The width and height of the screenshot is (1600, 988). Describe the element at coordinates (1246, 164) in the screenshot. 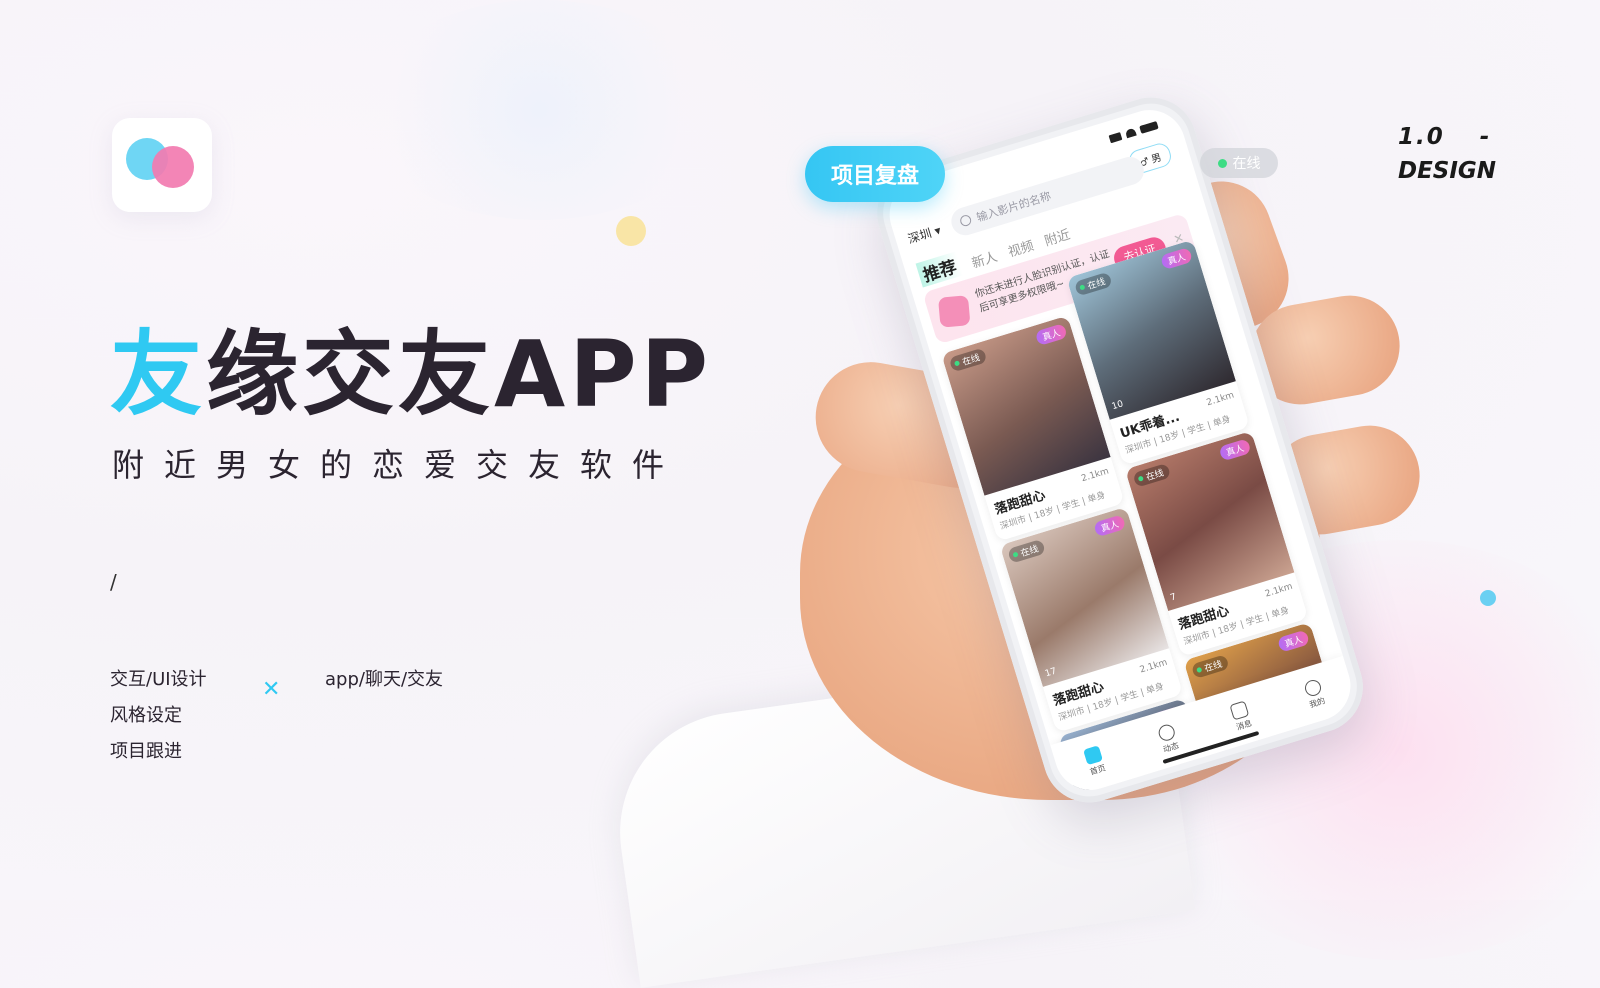

I see `online-status-label: 在线` at that location.